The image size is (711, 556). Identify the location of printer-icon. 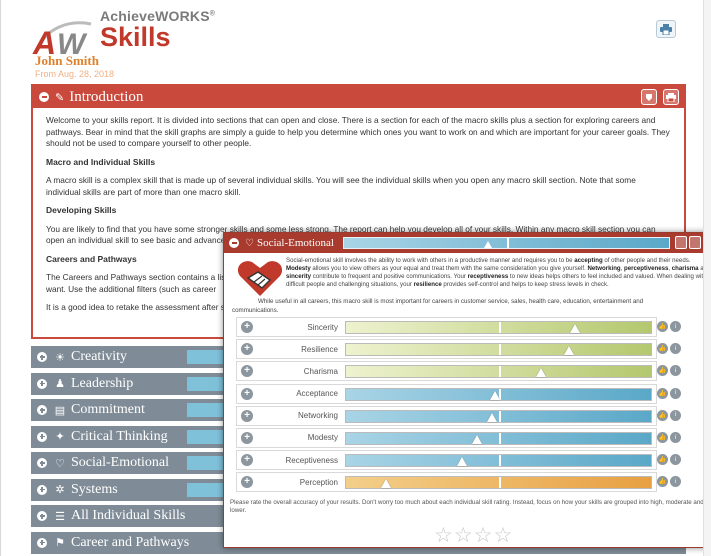
(671, 97).